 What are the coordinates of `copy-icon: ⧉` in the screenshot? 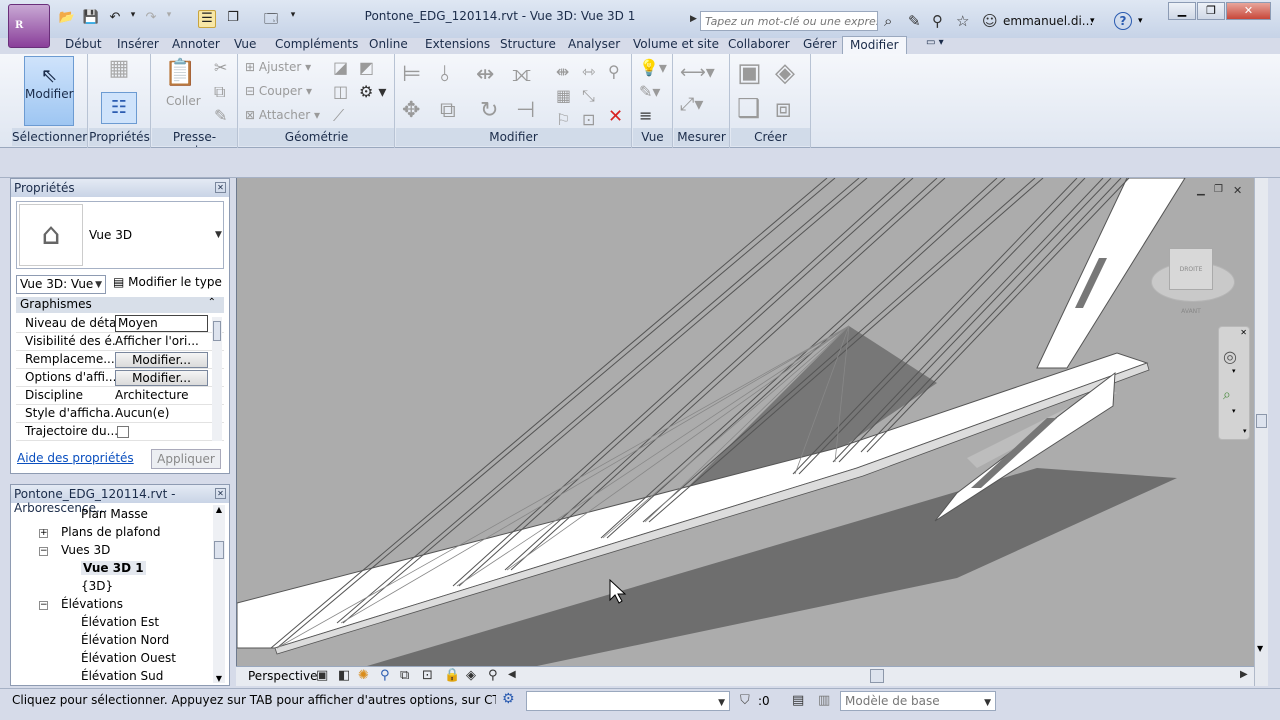 It's located at (219, 92).